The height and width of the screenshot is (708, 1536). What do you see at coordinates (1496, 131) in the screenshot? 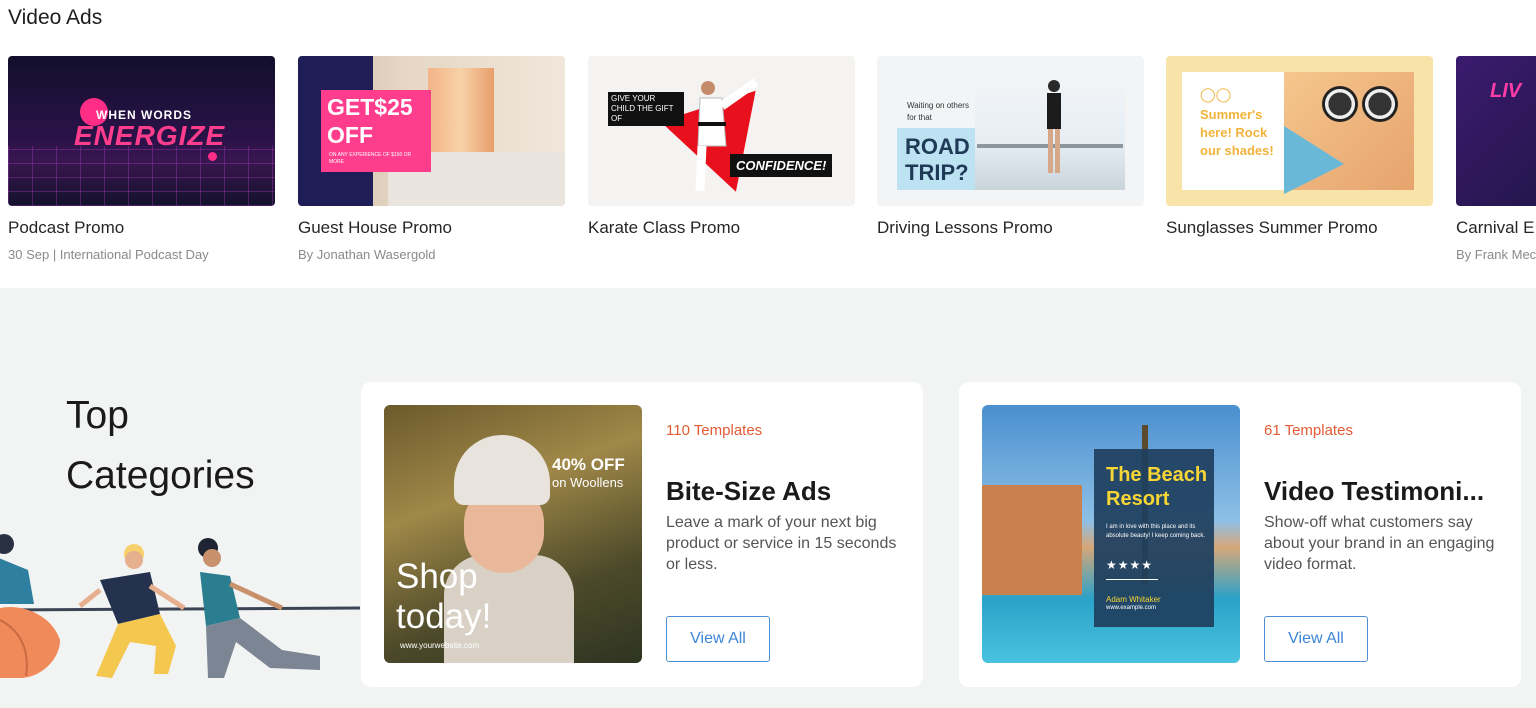
I see `template-thumbnail: LIV` at bounding box center [1496, 131].